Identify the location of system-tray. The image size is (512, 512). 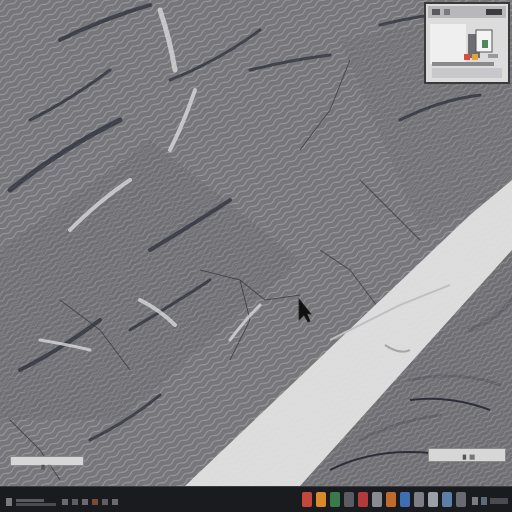
(490, 500).